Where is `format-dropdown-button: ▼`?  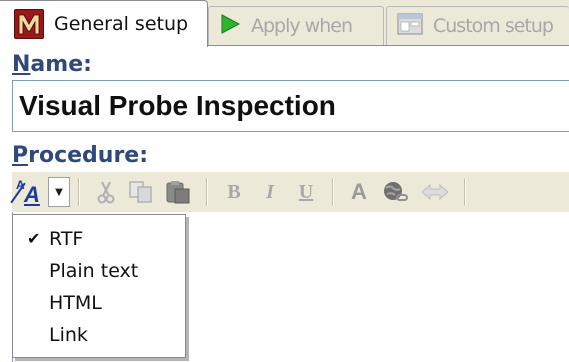 format-dropdown-button: ▼ is located at coordinates (59, 192).